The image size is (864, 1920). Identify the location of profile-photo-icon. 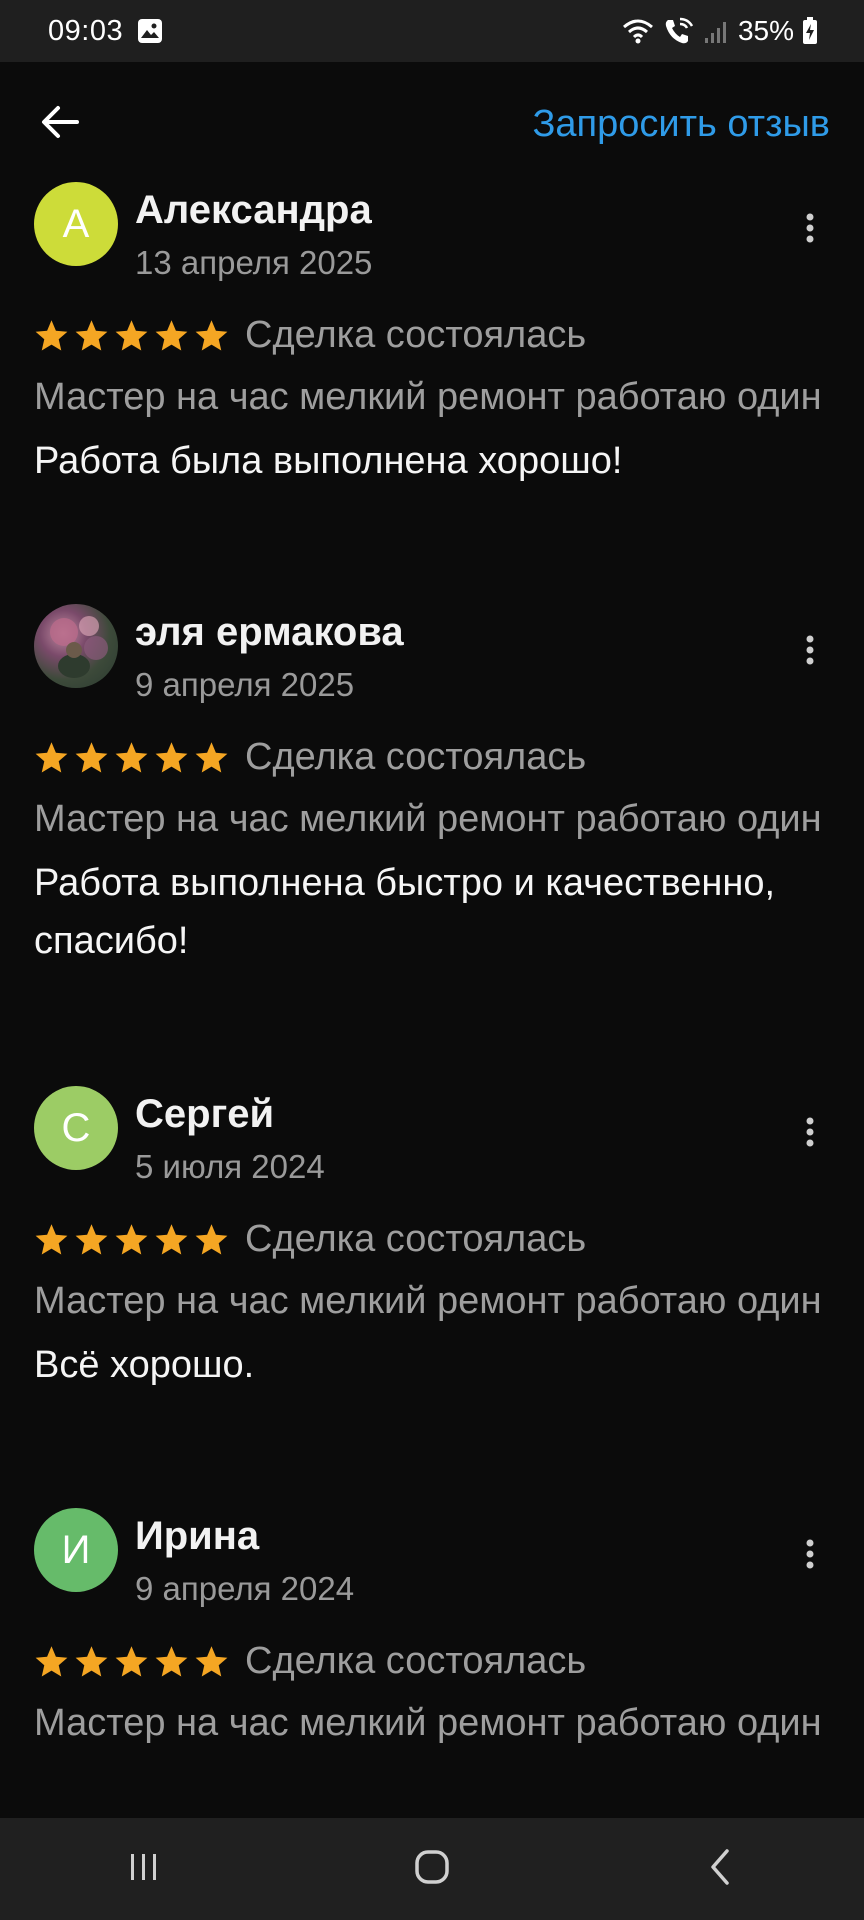
(79, 647).